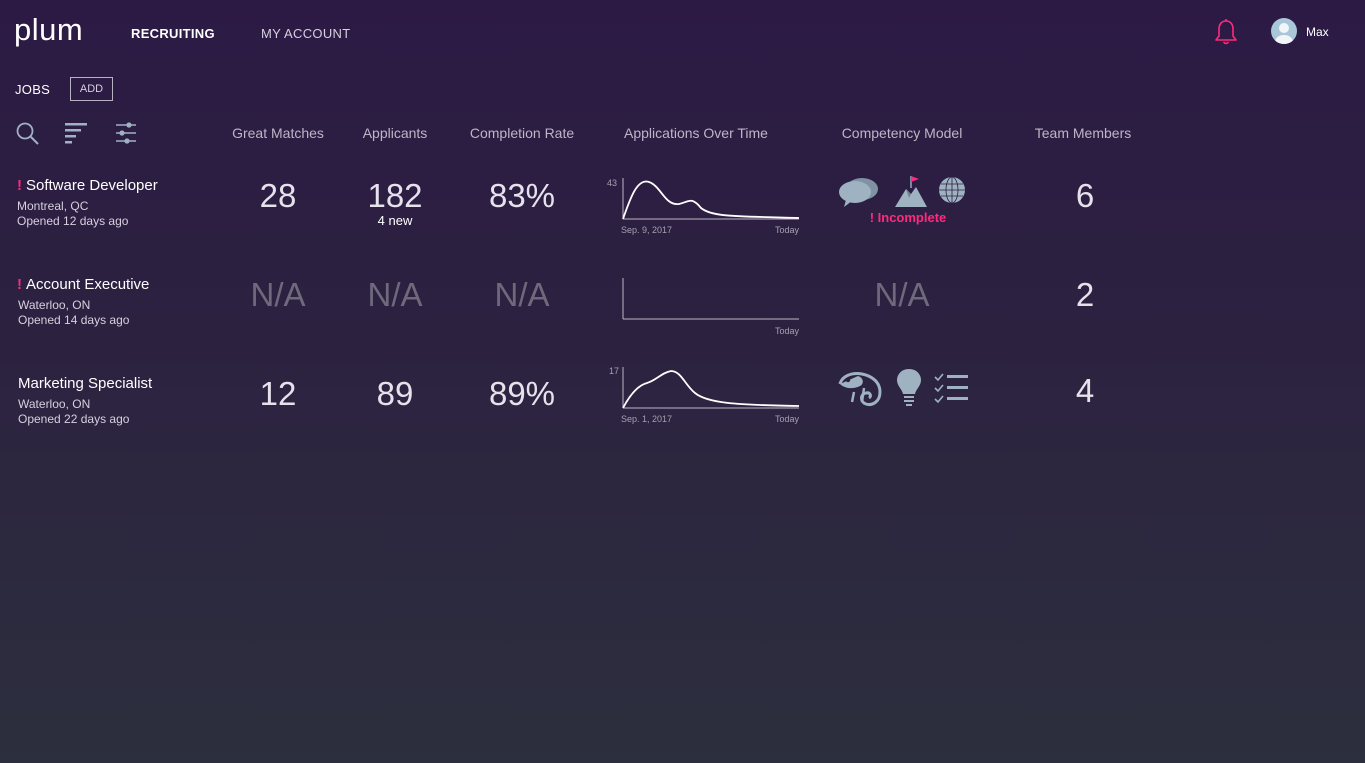 Image resolution: width=1365 pixels, height=763 pixels. Describe the element at coordinates (952, 190) in the screenshot. I see `globe-icon` at that location.